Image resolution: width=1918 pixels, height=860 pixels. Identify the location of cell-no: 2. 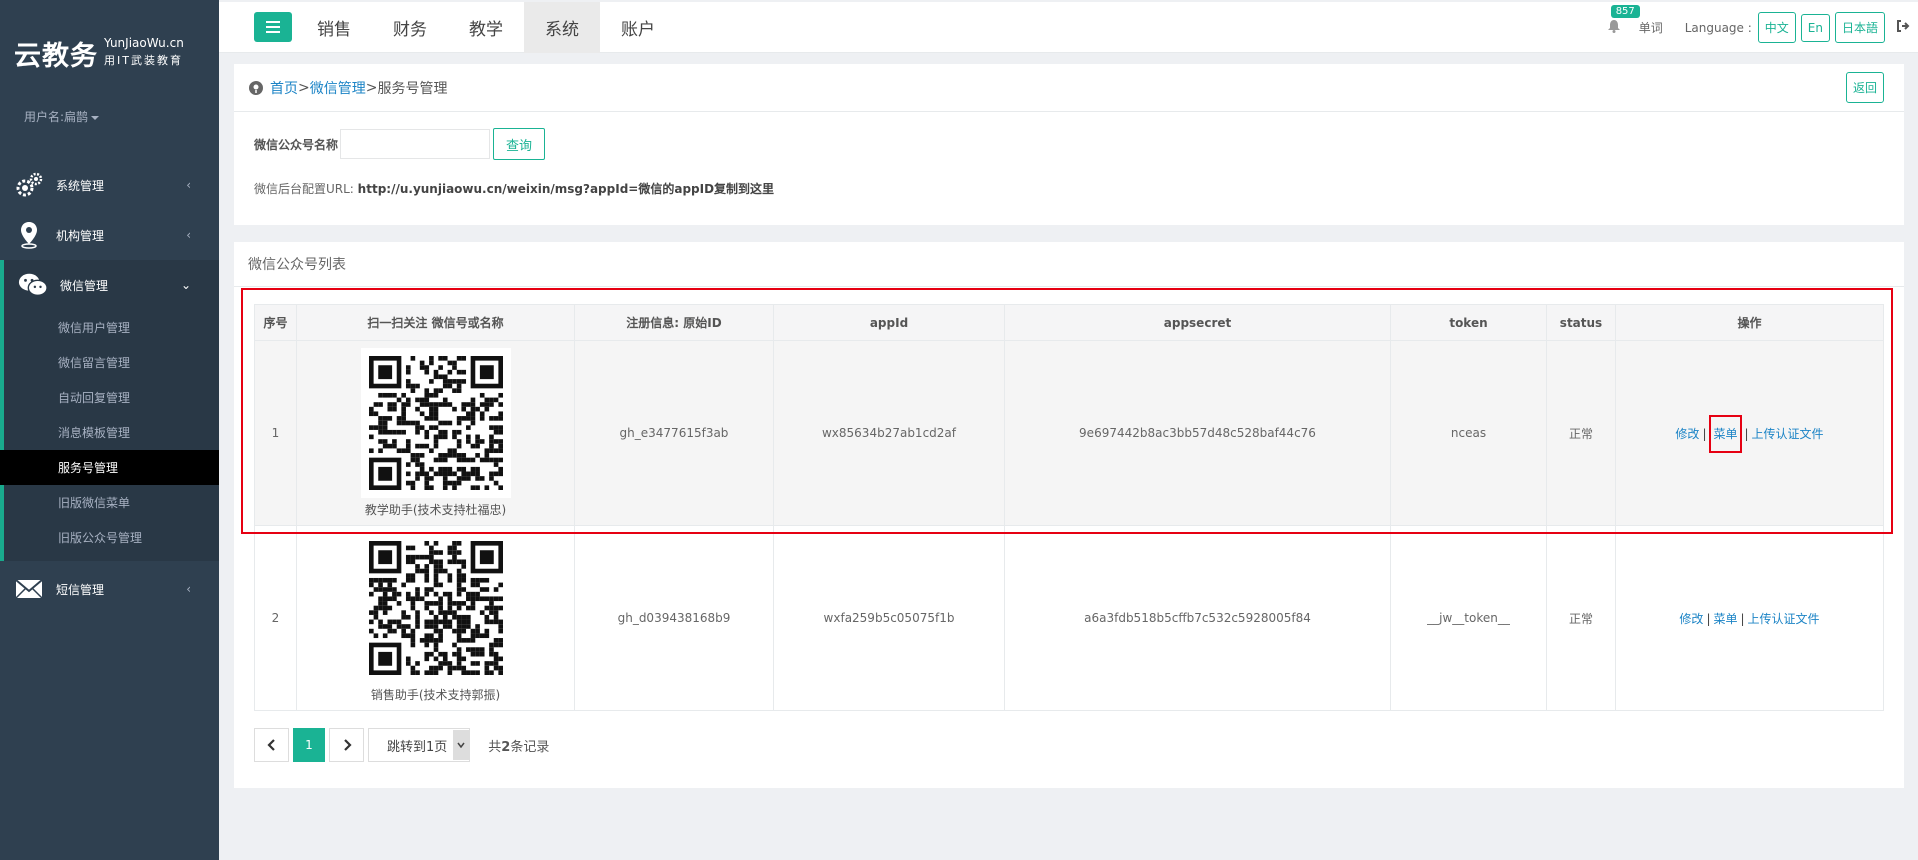
(275, 618).